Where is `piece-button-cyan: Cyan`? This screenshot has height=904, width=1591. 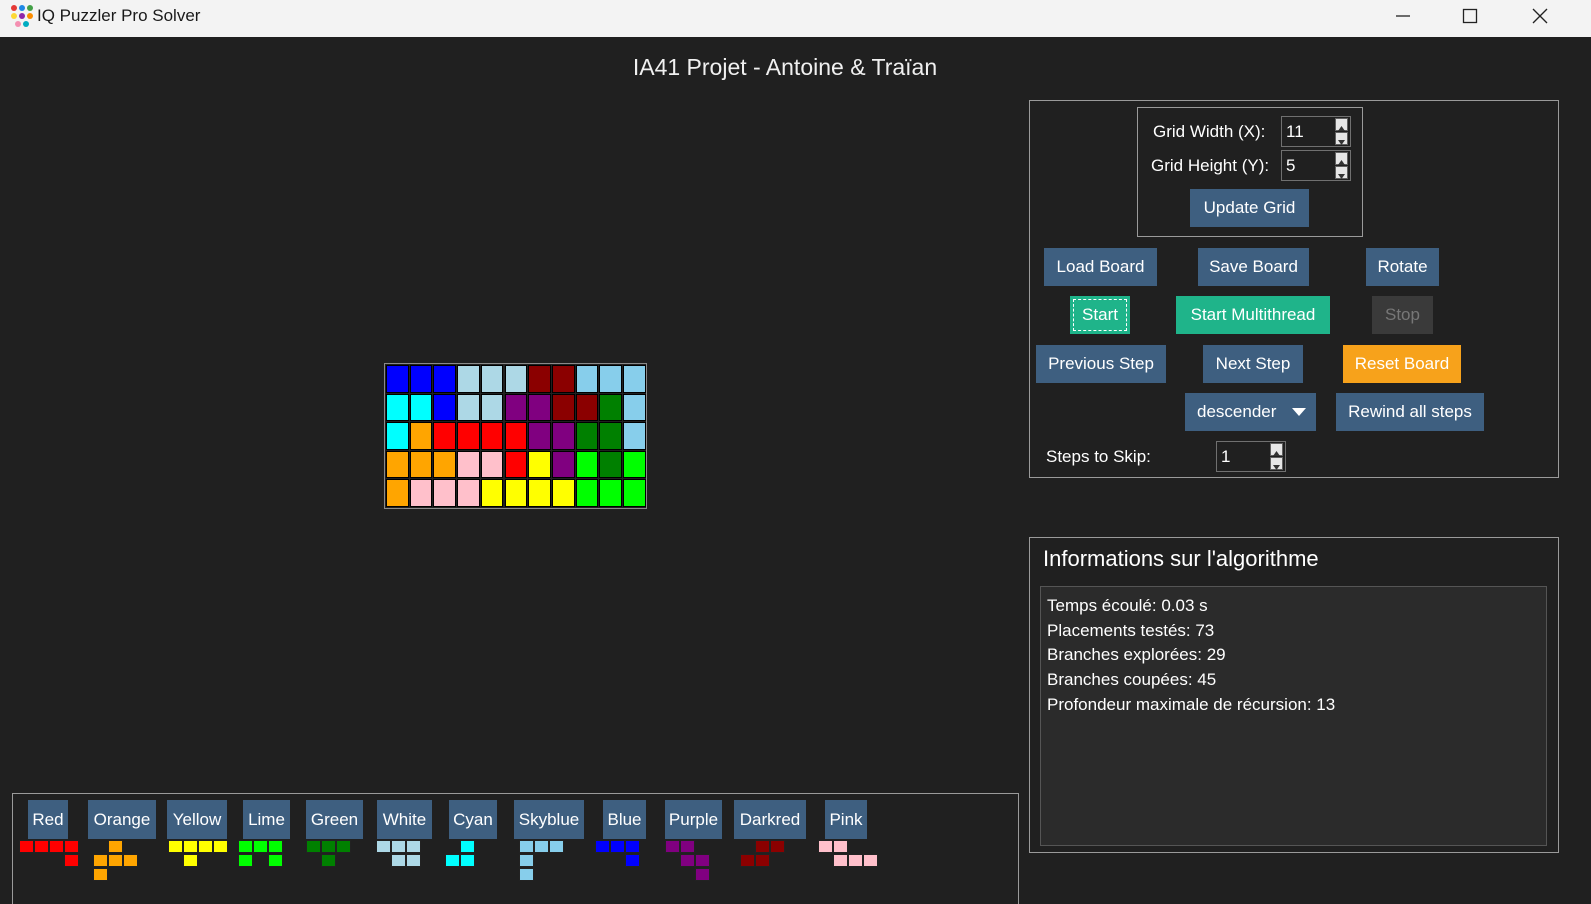
piece-button-cyan: Cyan is located at coordinates (473, 819).